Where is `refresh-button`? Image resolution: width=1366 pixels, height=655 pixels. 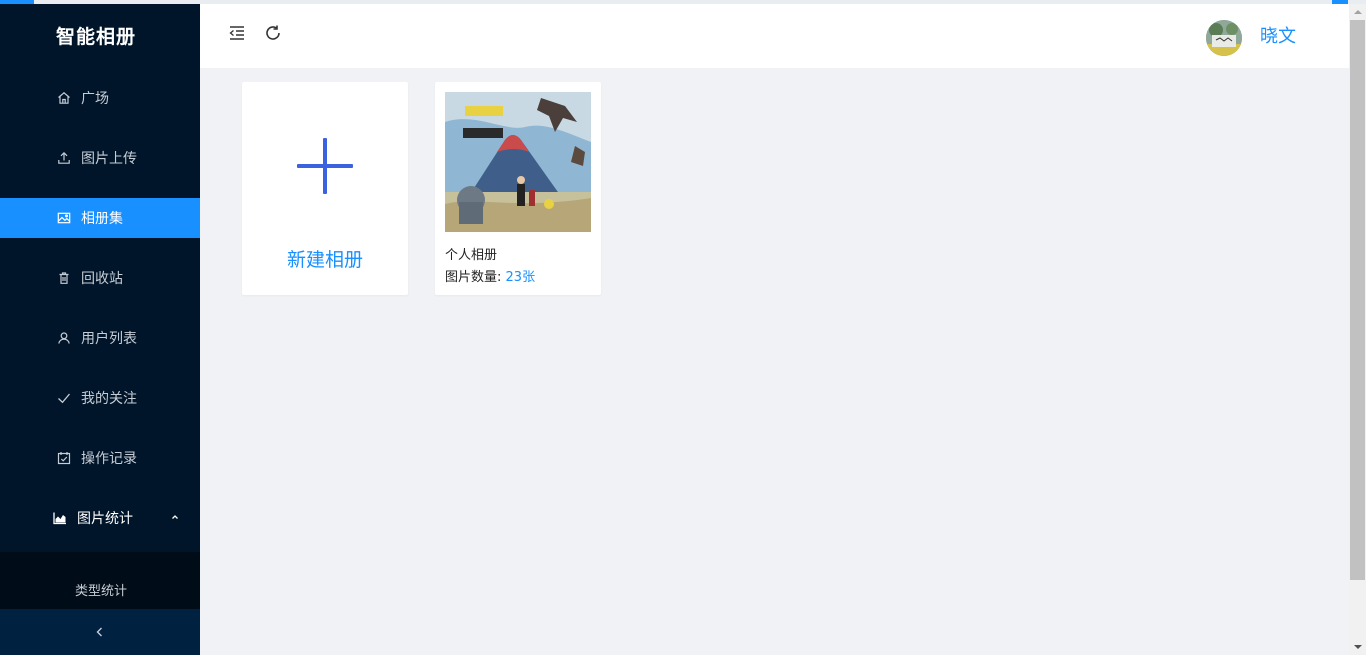 refresh-button is located at coordinates (273, 35).